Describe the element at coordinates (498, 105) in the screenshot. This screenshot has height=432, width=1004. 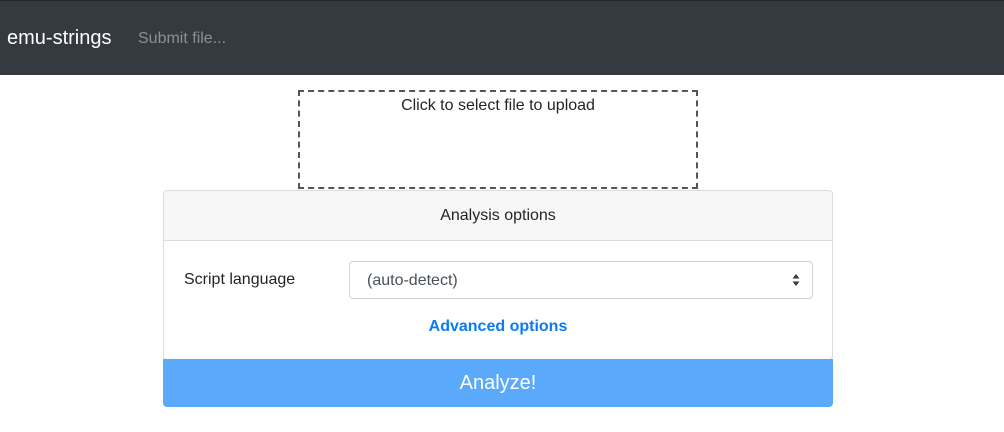
I see `upload-prompt: Click to select file to upload` at that location.